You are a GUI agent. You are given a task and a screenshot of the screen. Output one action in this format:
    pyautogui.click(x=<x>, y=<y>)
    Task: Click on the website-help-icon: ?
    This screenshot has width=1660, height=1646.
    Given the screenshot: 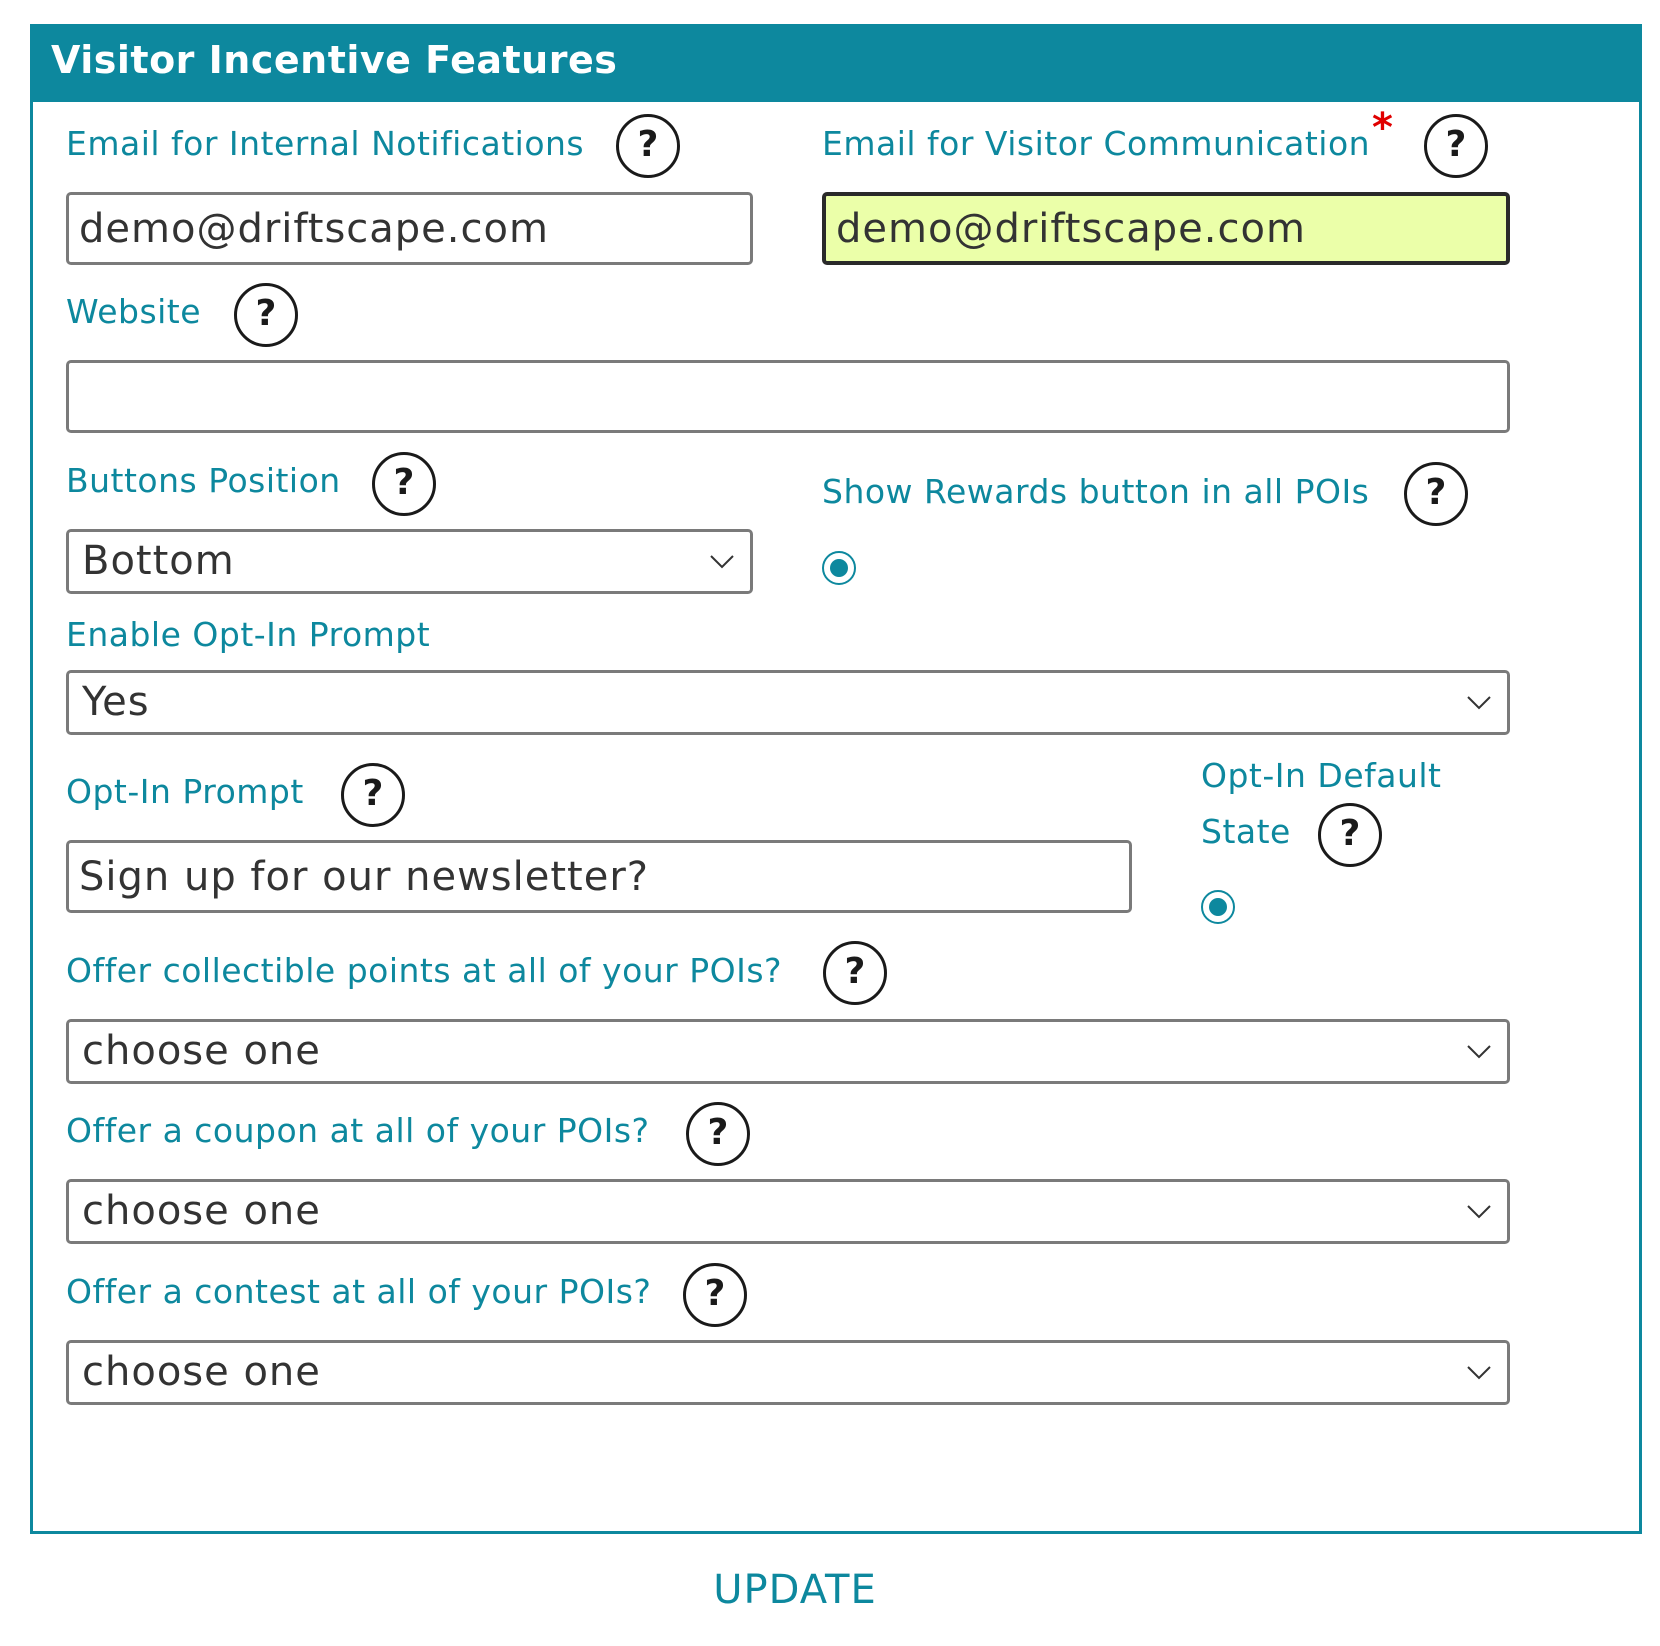 What is the action you would take?
    pyautogui.click(x=266, y=315)
    